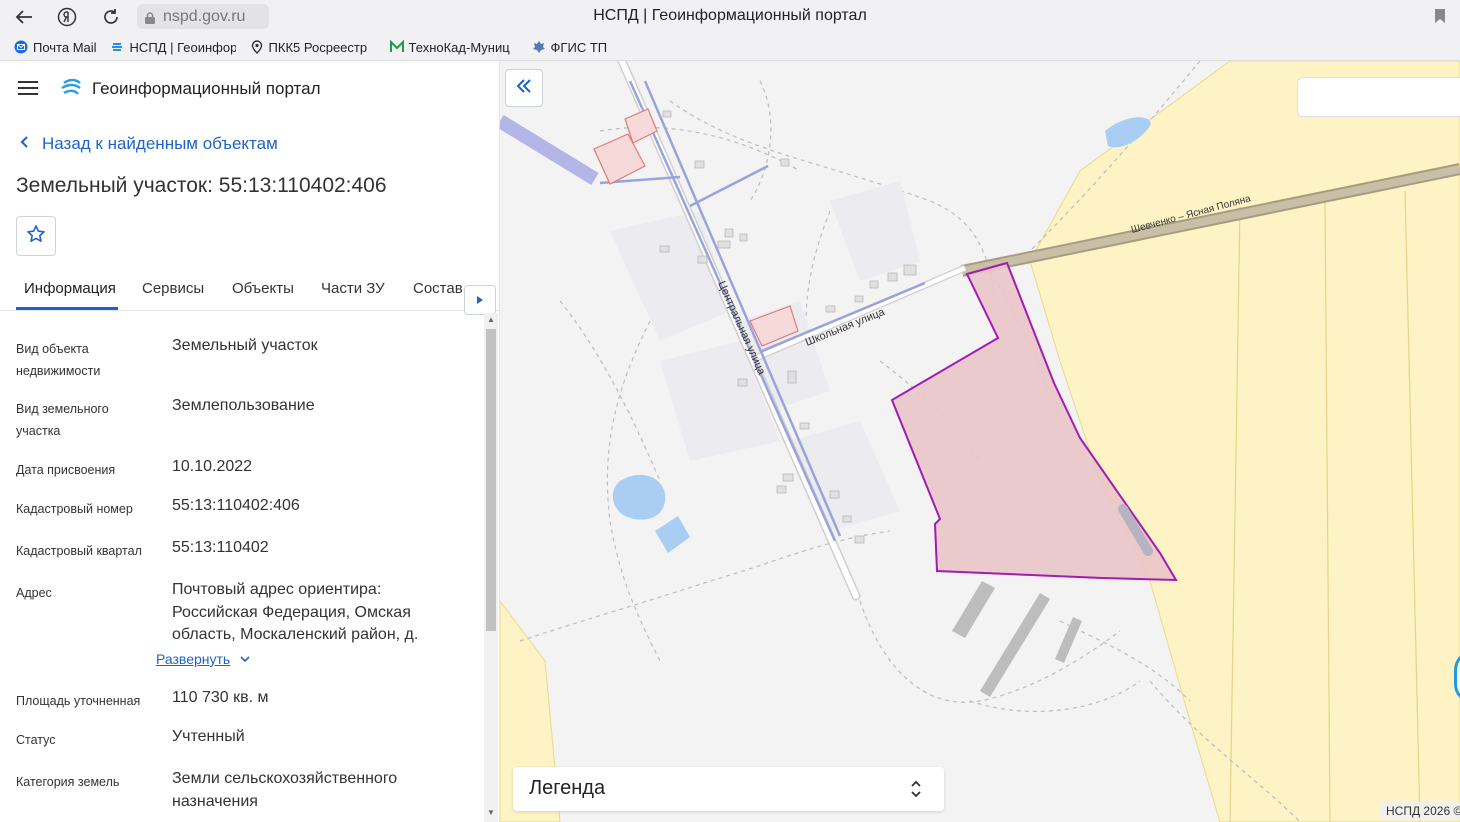 The image size is (1460, 822). I want to click on bookmark-icon, so click(1440, 16).